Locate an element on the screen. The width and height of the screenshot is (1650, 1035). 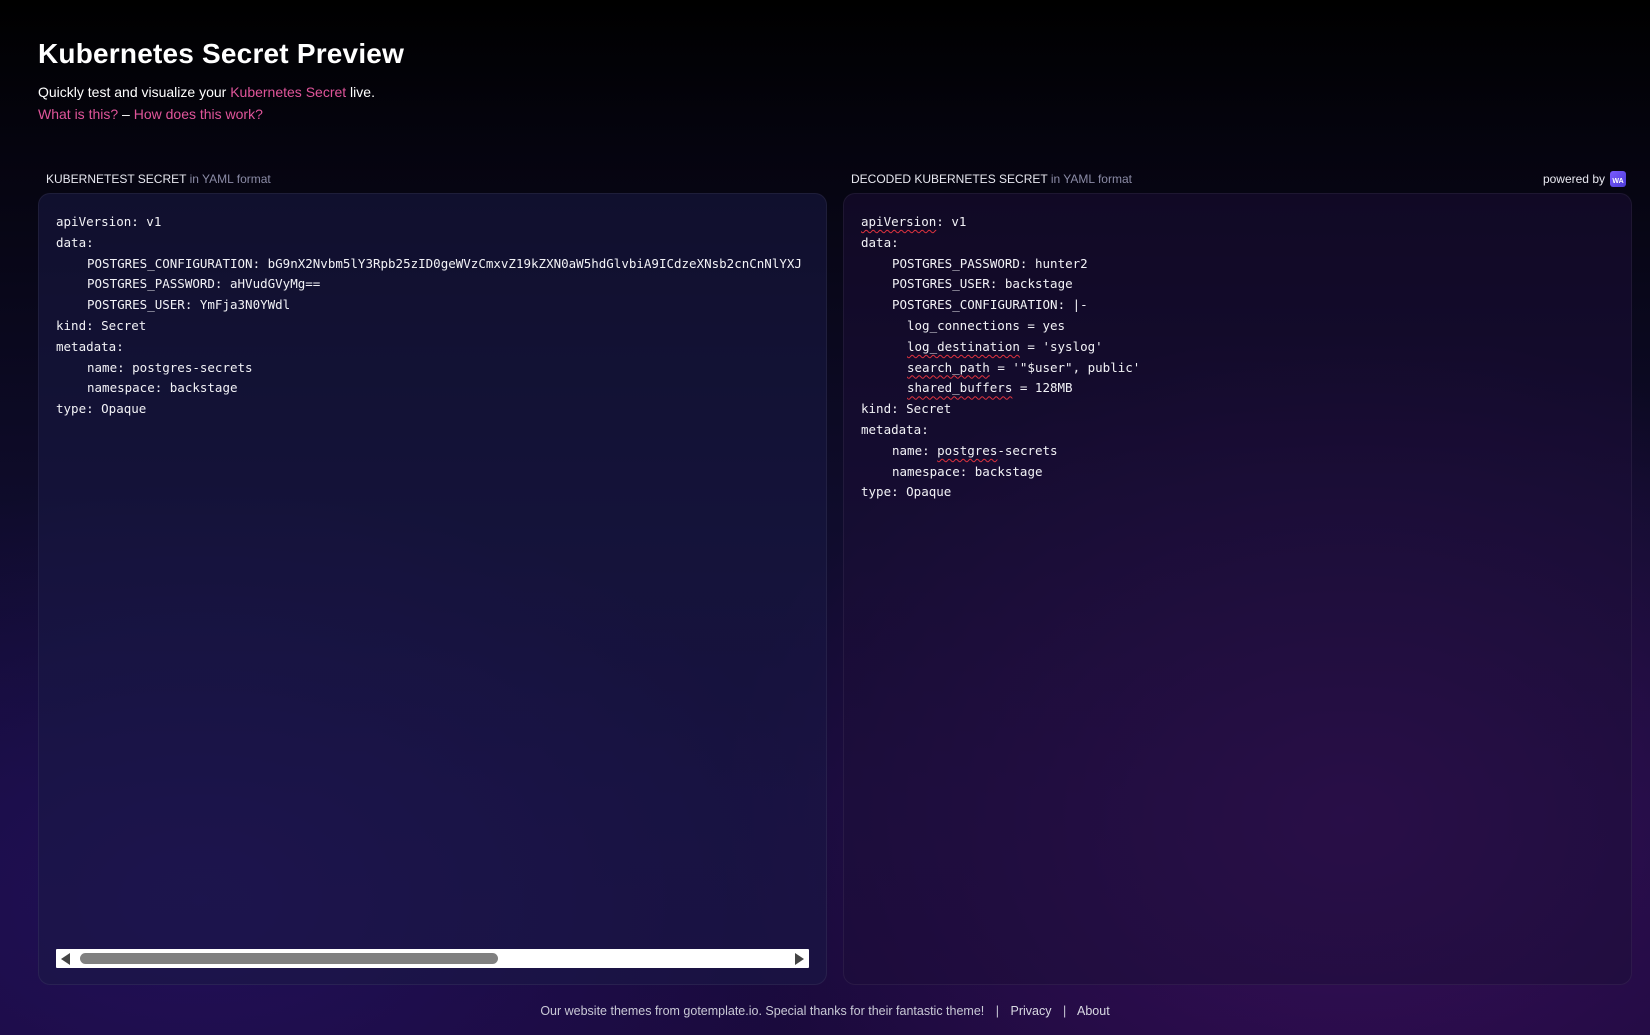
code-token: : v1 is located at coordinates (951, 221).